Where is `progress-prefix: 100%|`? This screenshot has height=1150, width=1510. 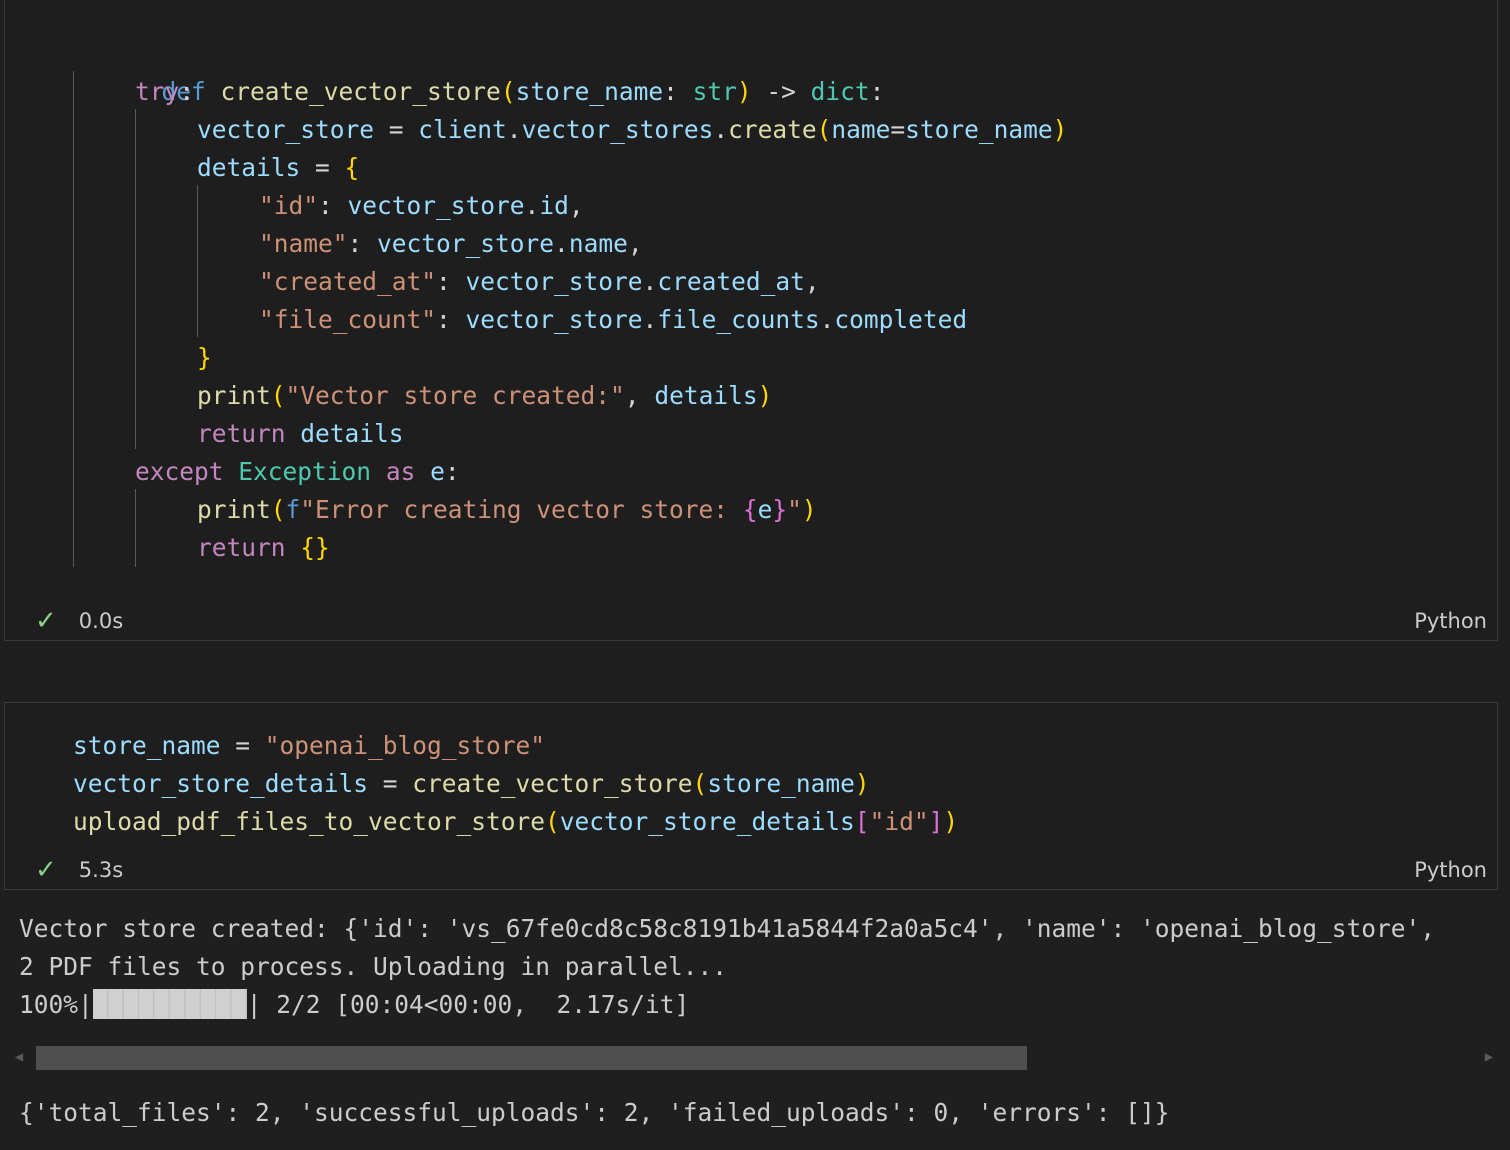 progress-prefix: 100%| is located at coordinates (56, 1004).